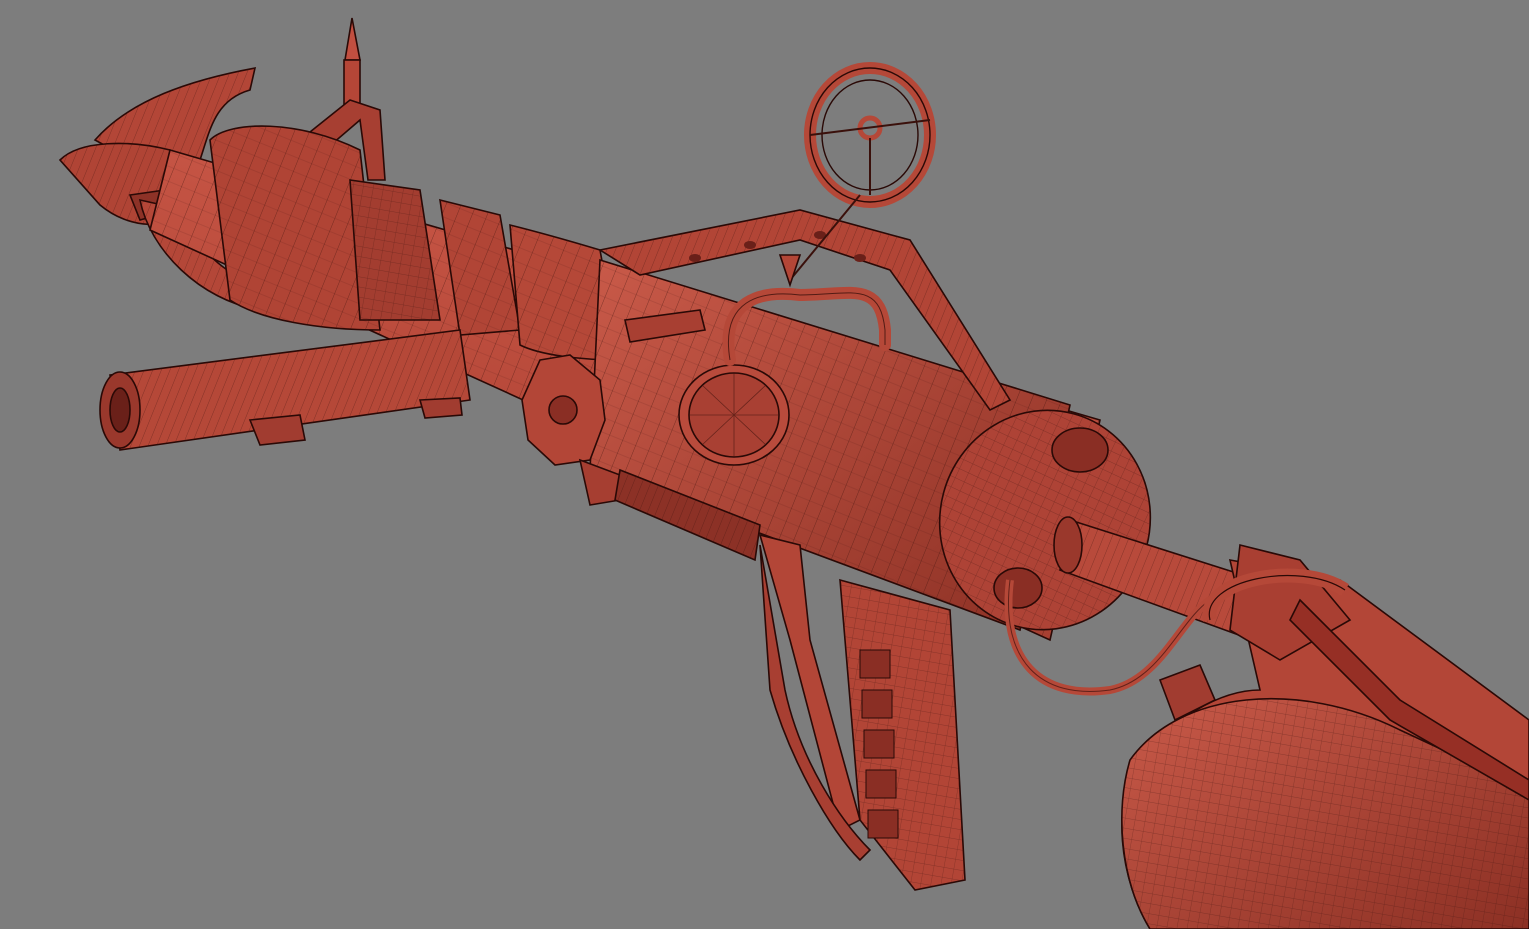  I want to click on side-tube, so click(285, 390).